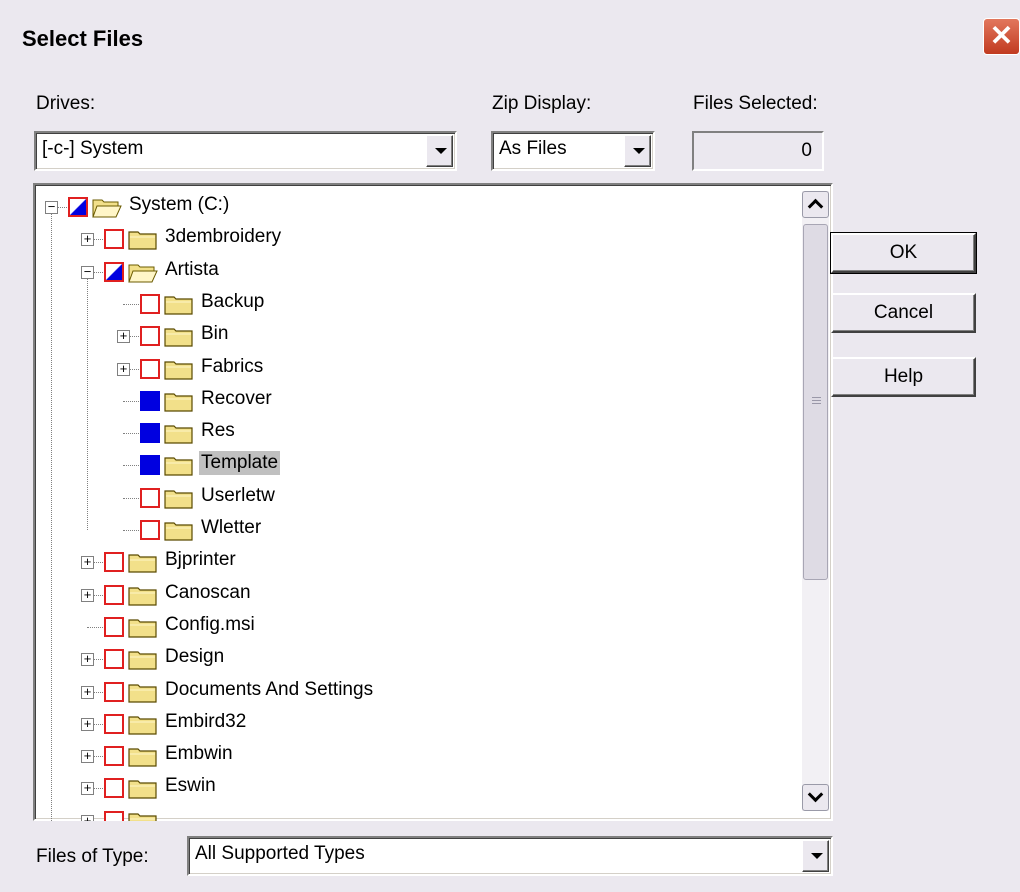 Image resolution: width=1020 pixels, height=892 pixels. Describe the element at coordinates (903, 377) in the screenshot. I see `help-button: Help` at that location.